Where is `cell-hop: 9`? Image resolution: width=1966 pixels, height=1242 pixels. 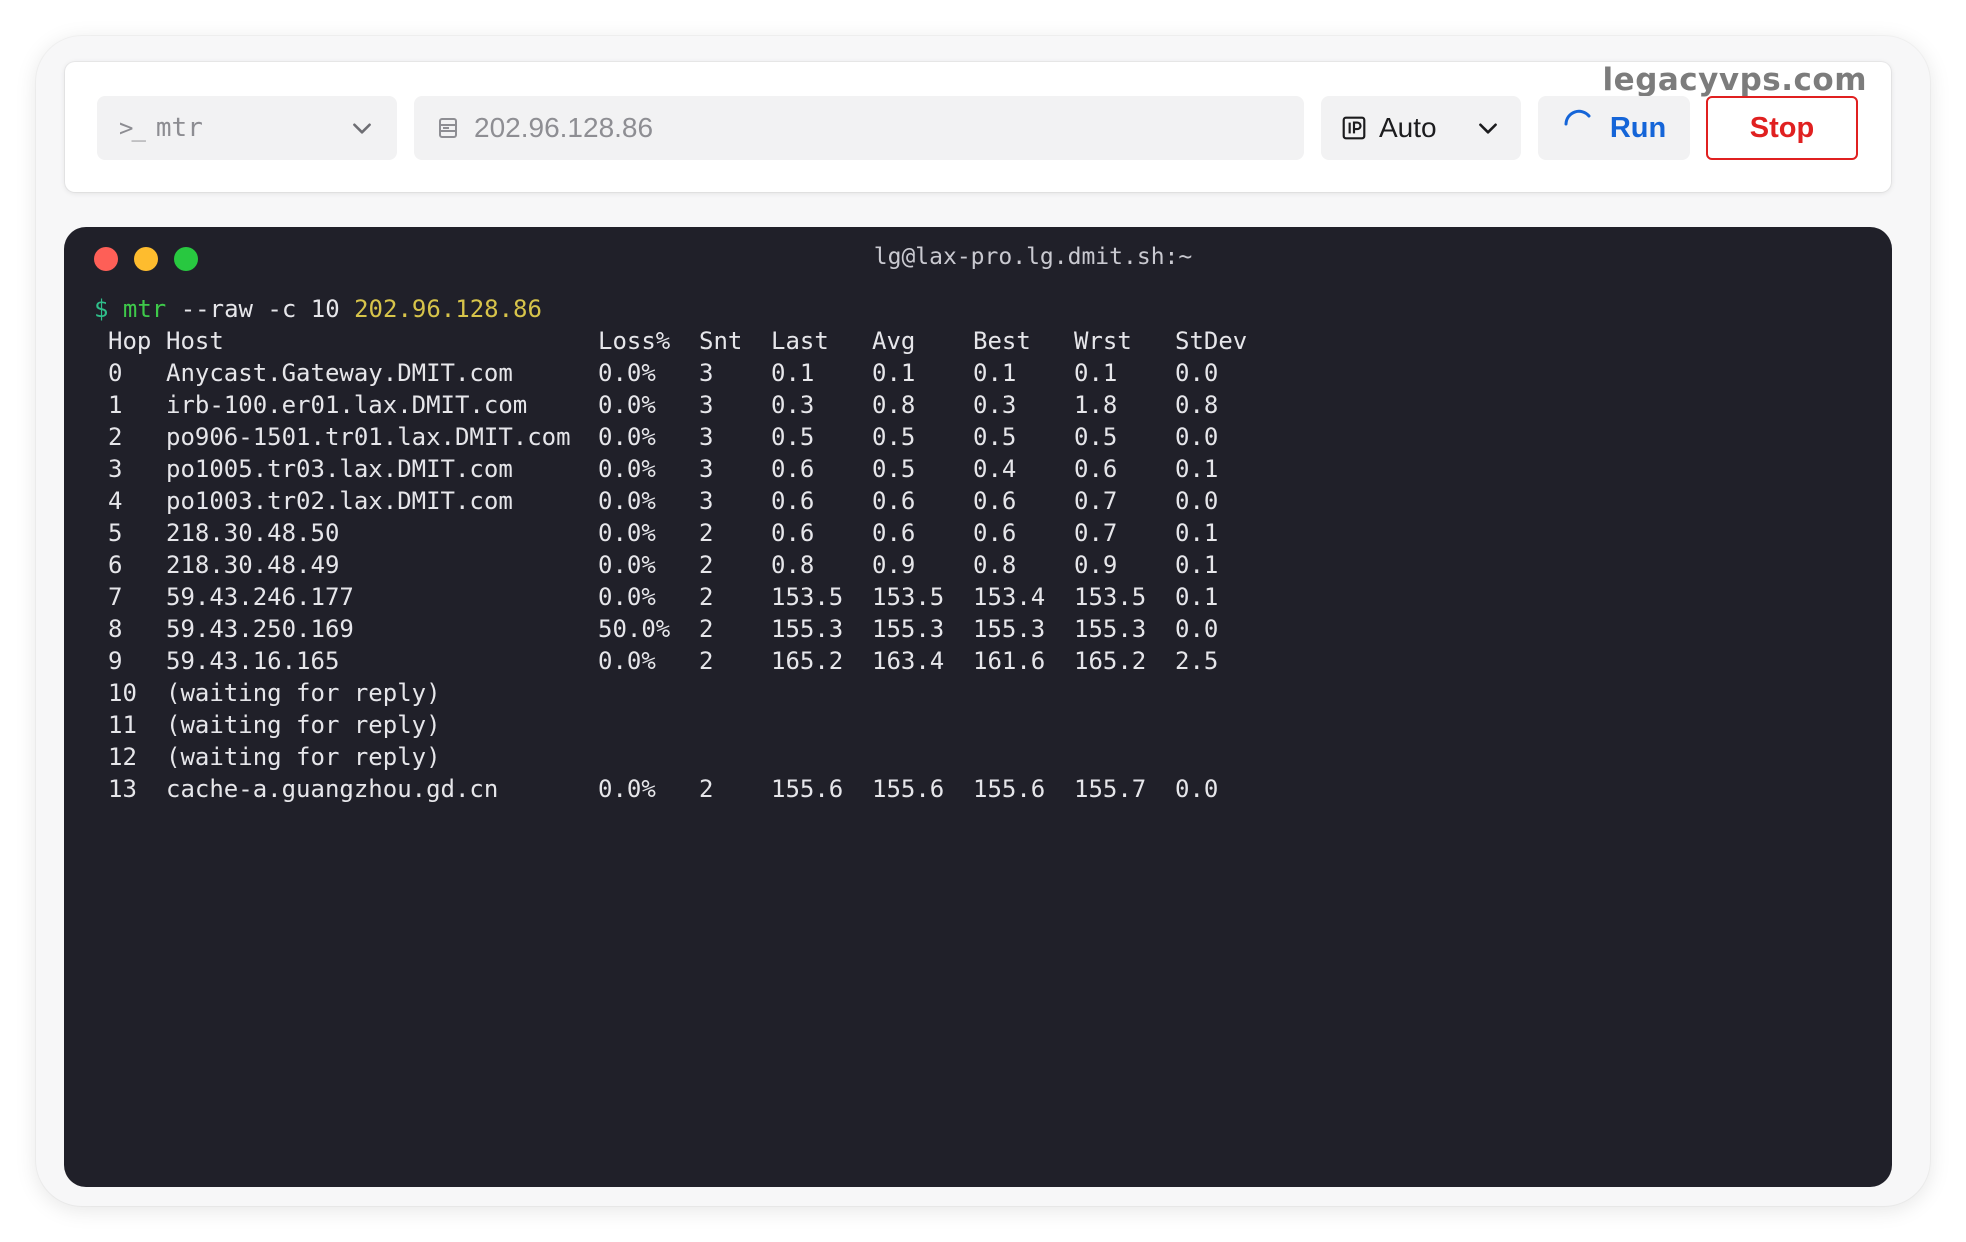
cell-hop: 9 is located at coordinates (115, 661).